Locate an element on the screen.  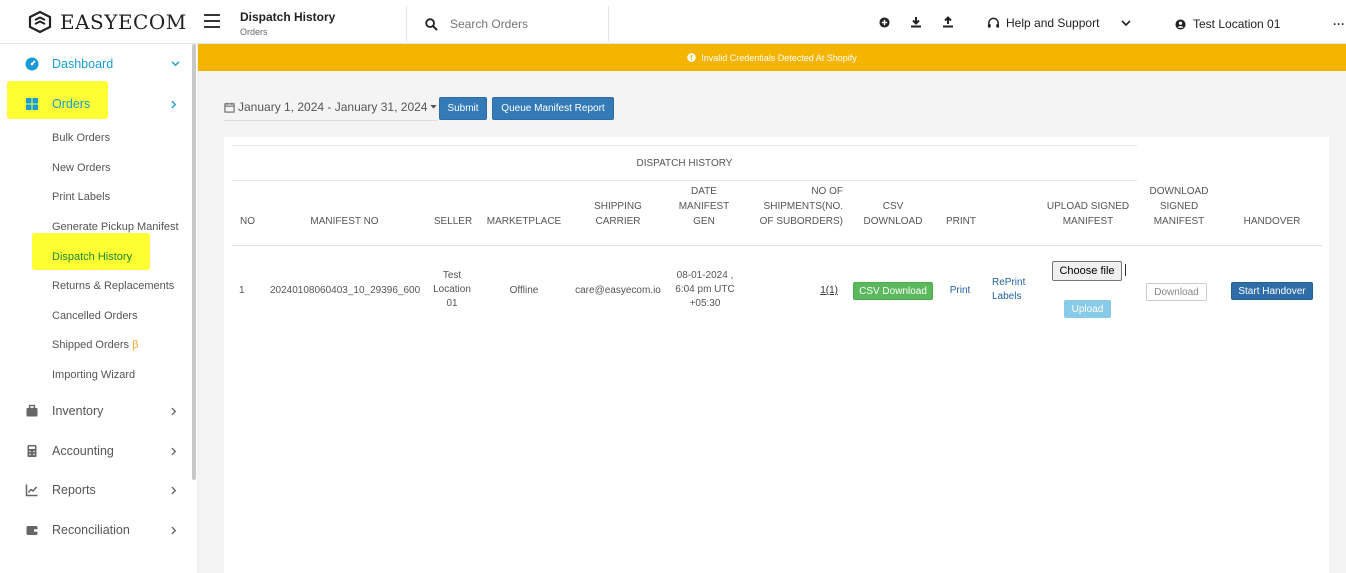
sidebar-subitem-cancelled-orders: Cancelled Orders is located at coordinates (95, 316).